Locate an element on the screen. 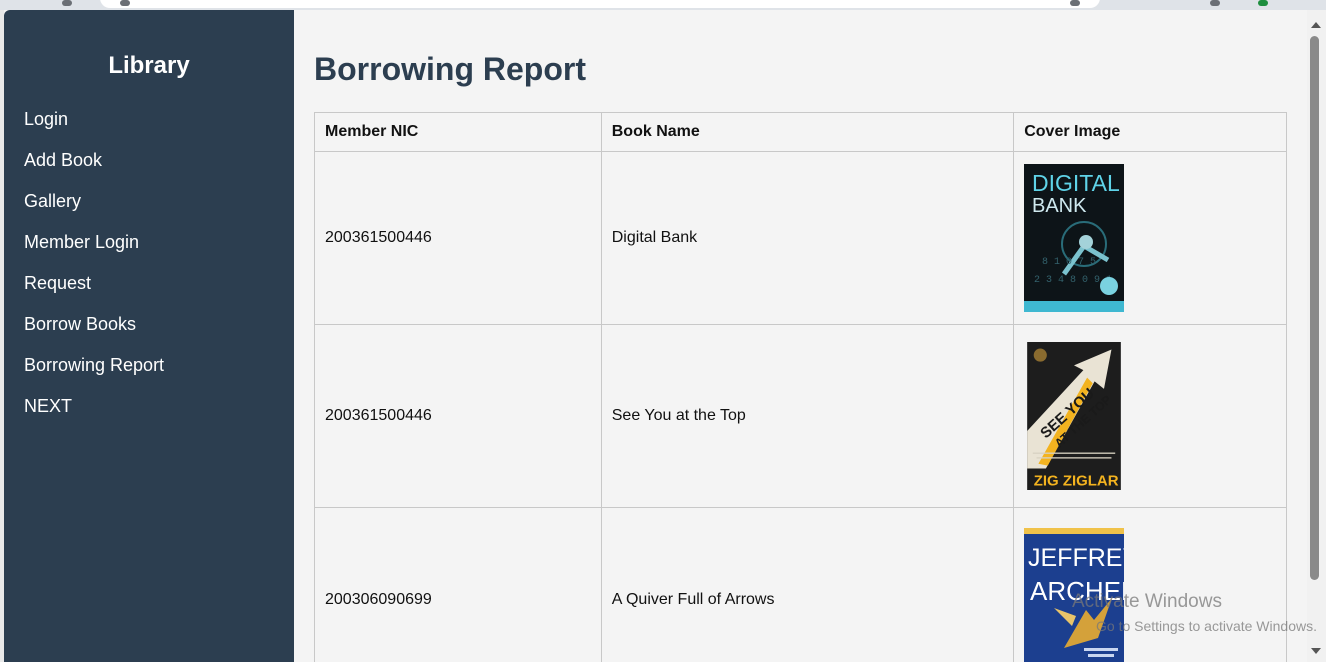  browser-chrome-strip is located at coordinates (663, 5).